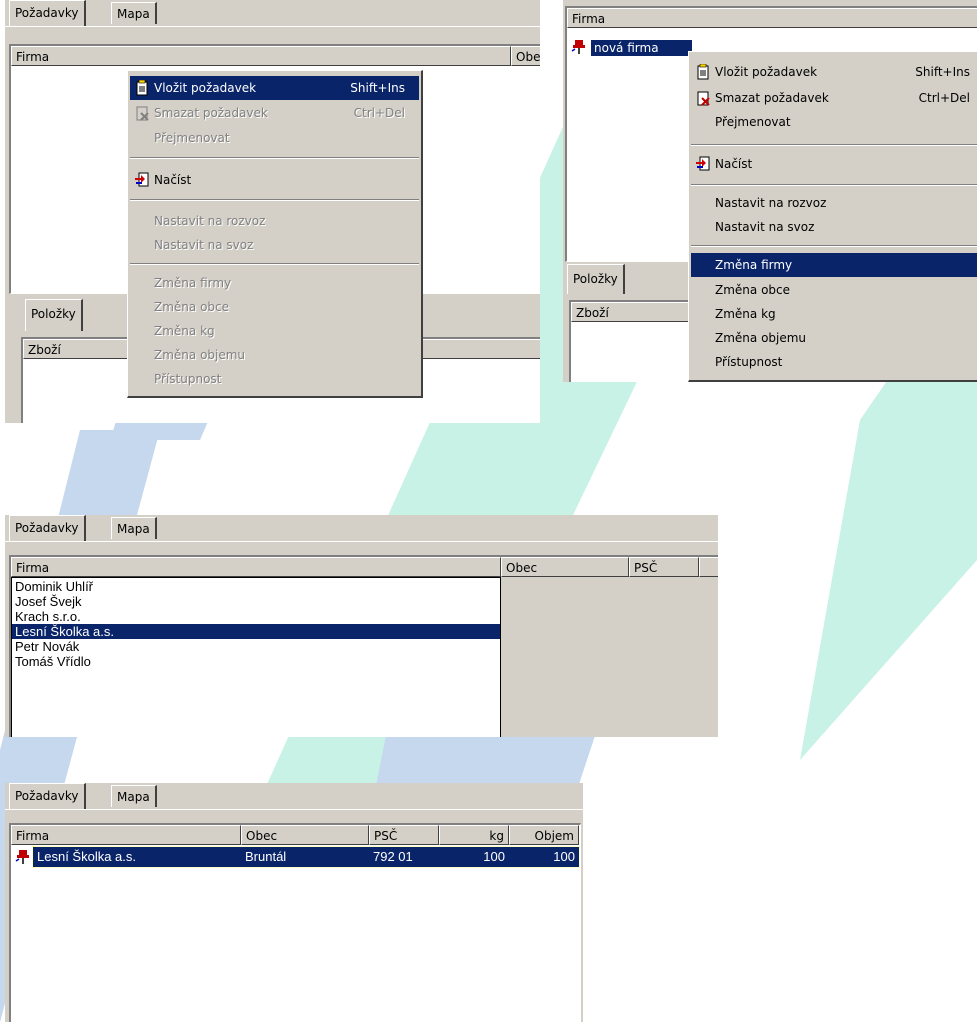 Image resolution: width=977 pixels, height=1022 pixels. What do you see at coordinates (86, 856) in the screenshot?
I see `cell-firma: Lesní Školka a.s.` at bounding box center [86, 856].